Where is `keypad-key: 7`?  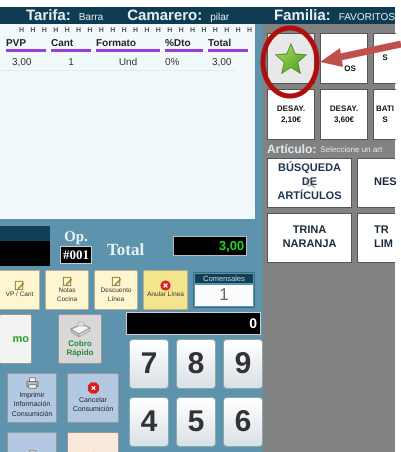 keypad-key: 7 is located at coordinates (149, 364).